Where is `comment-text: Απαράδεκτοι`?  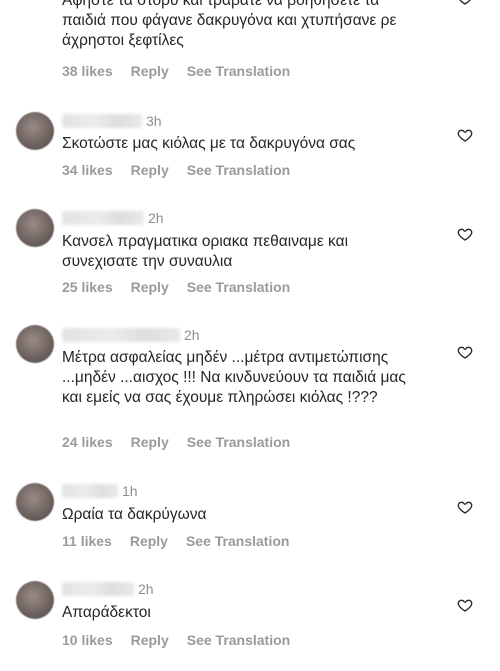
comment-text: Απαράδεκτοι is located at coordinates (106, 612).